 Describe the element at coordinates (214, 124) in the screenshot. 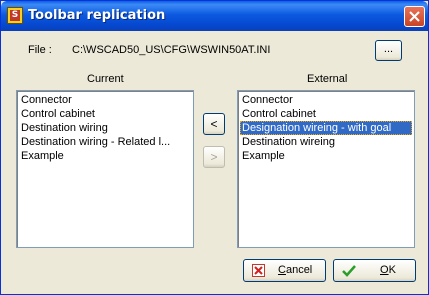

I see `move-left-button: <` at that location.